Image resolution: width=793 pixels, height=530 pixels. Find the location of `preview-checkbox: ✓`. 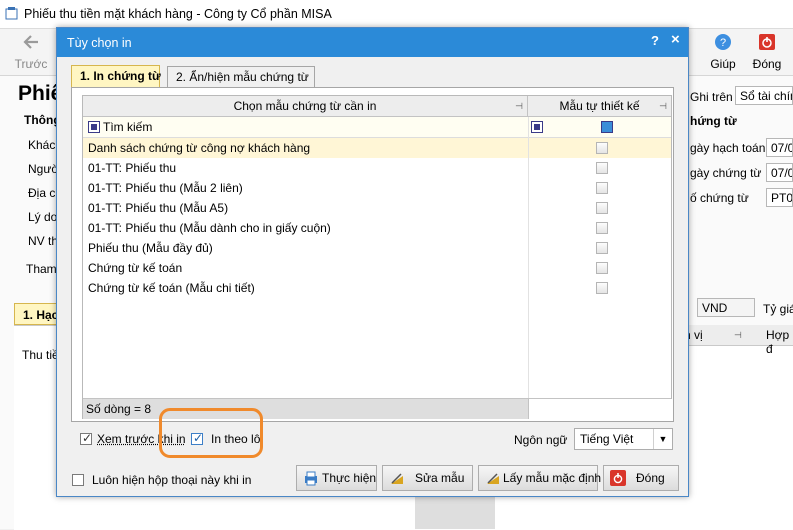

preview-checkbox: ✓ is located at coordinates (86, 438).